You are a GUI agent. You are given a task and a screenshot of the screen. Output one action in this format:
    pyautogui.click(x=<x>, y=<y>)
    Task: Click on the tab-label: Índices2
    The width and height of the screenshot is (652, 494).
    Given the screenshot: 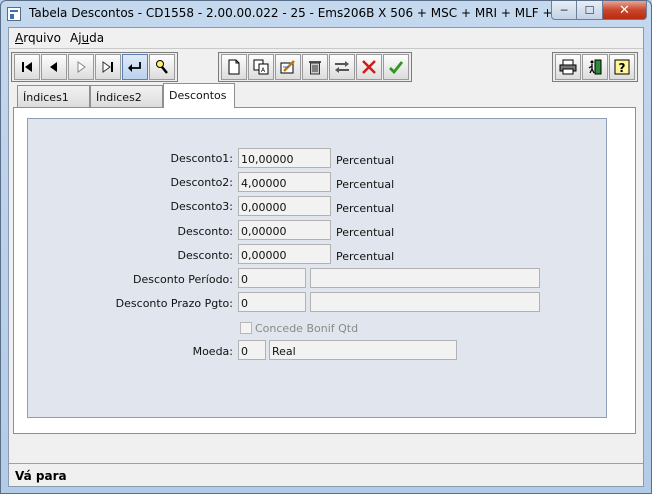 What is the action you would take?
    pyautogui.click(x=119, y=97)
    